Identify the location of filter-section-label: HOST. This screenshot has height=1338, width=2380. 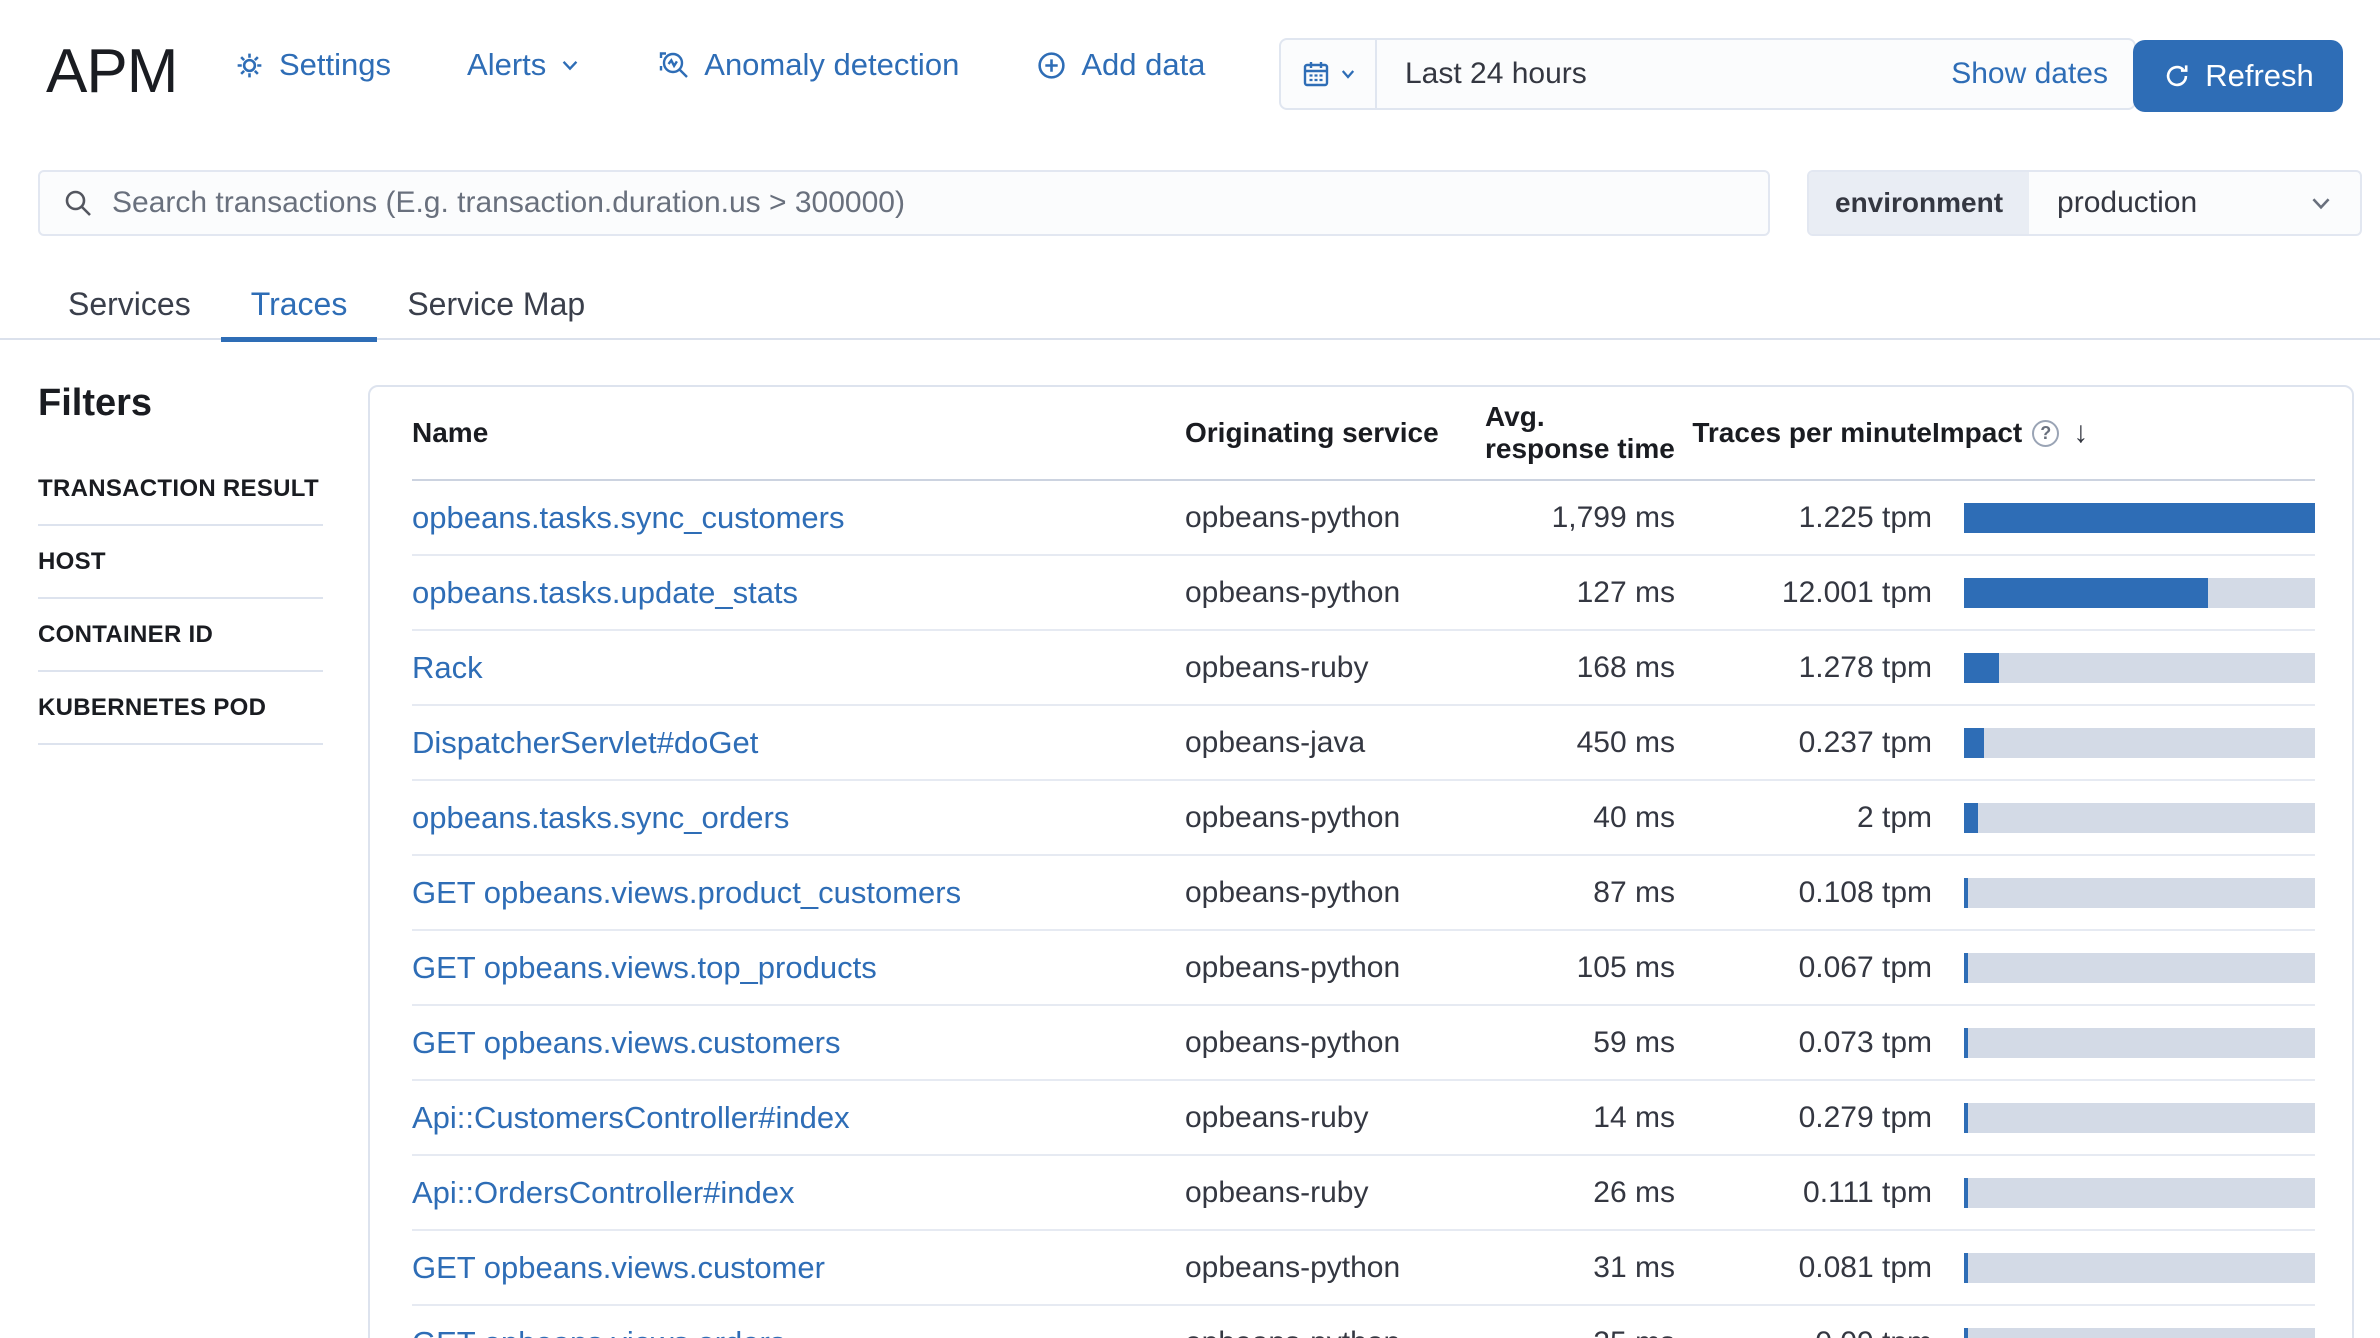
(72, 561).